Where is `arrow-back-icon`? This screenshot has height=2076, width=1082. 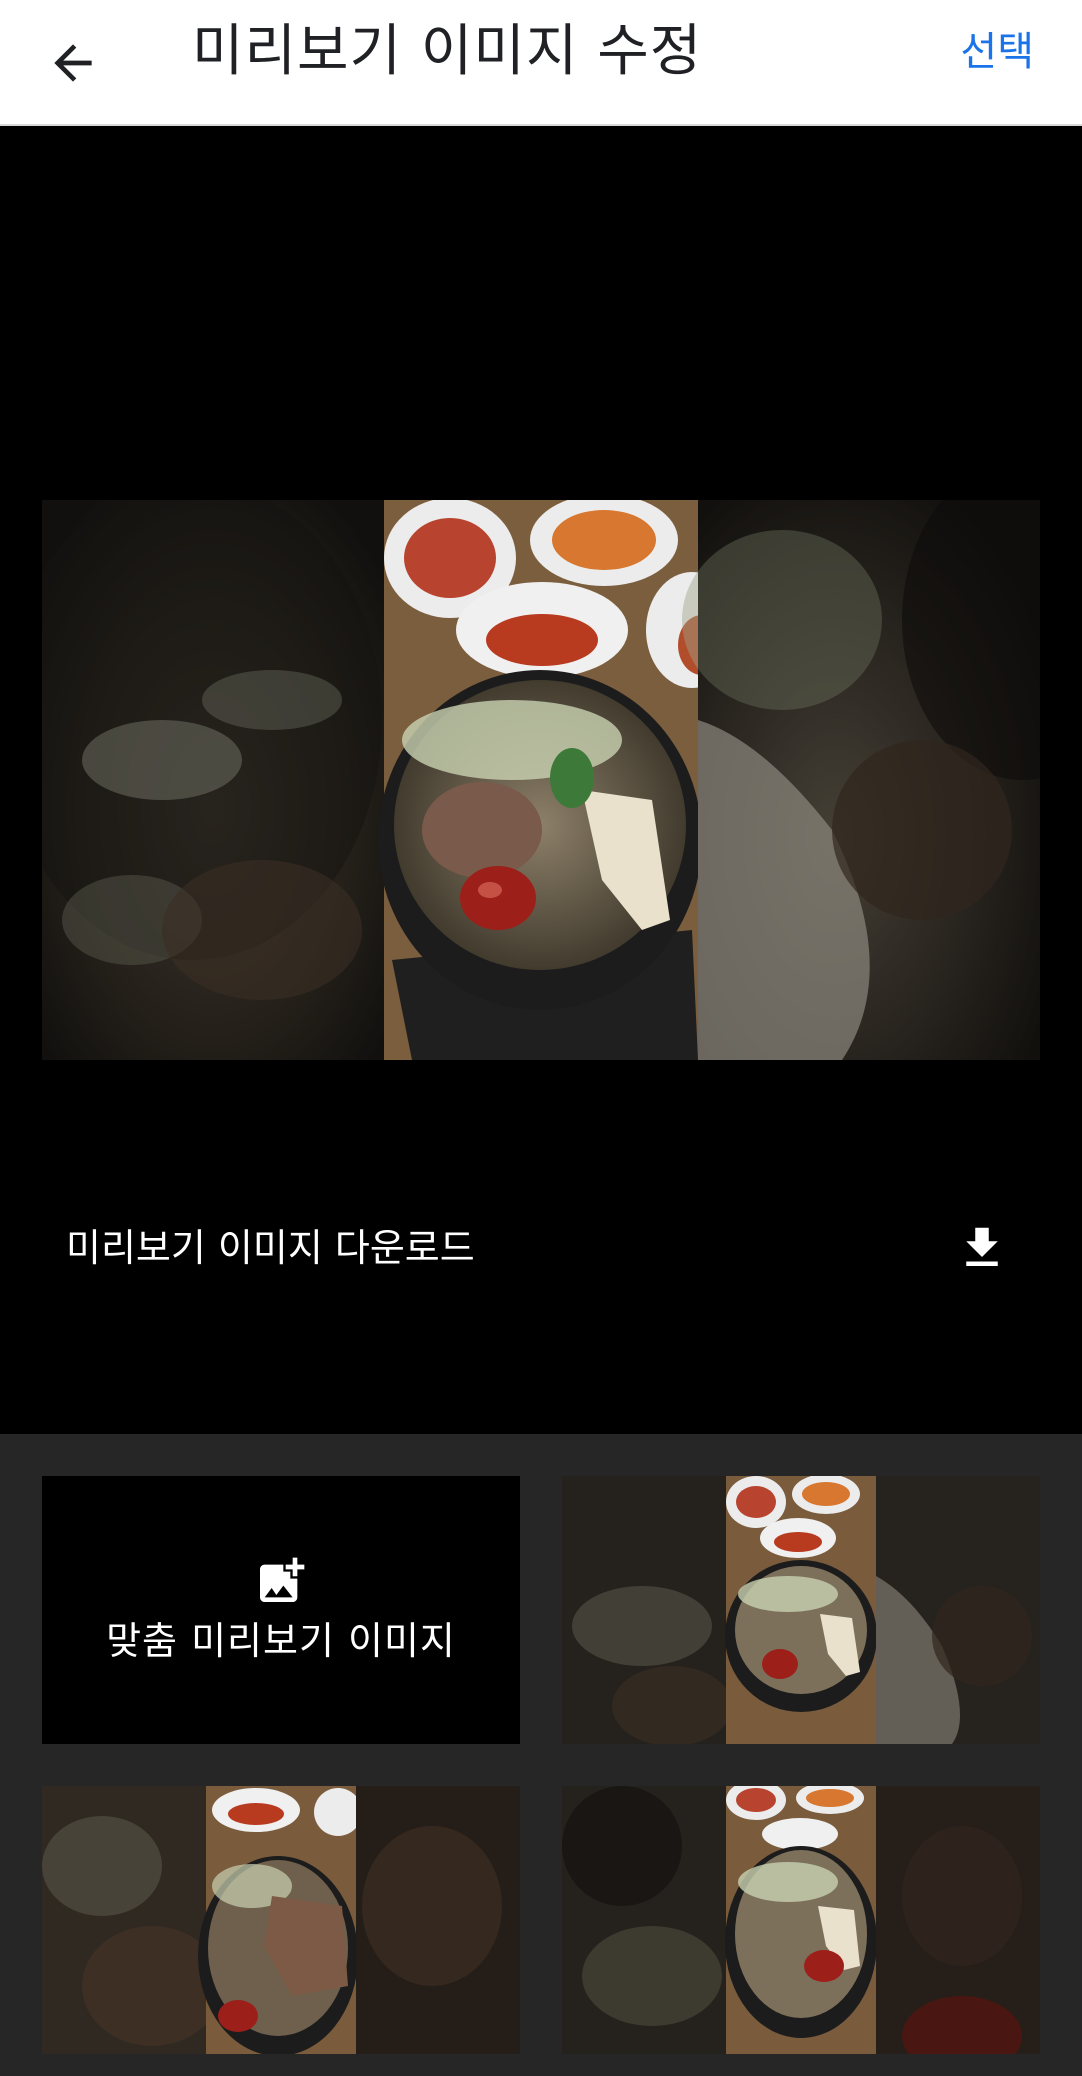
arrow-back-icon is located at coordinates (73, 63).